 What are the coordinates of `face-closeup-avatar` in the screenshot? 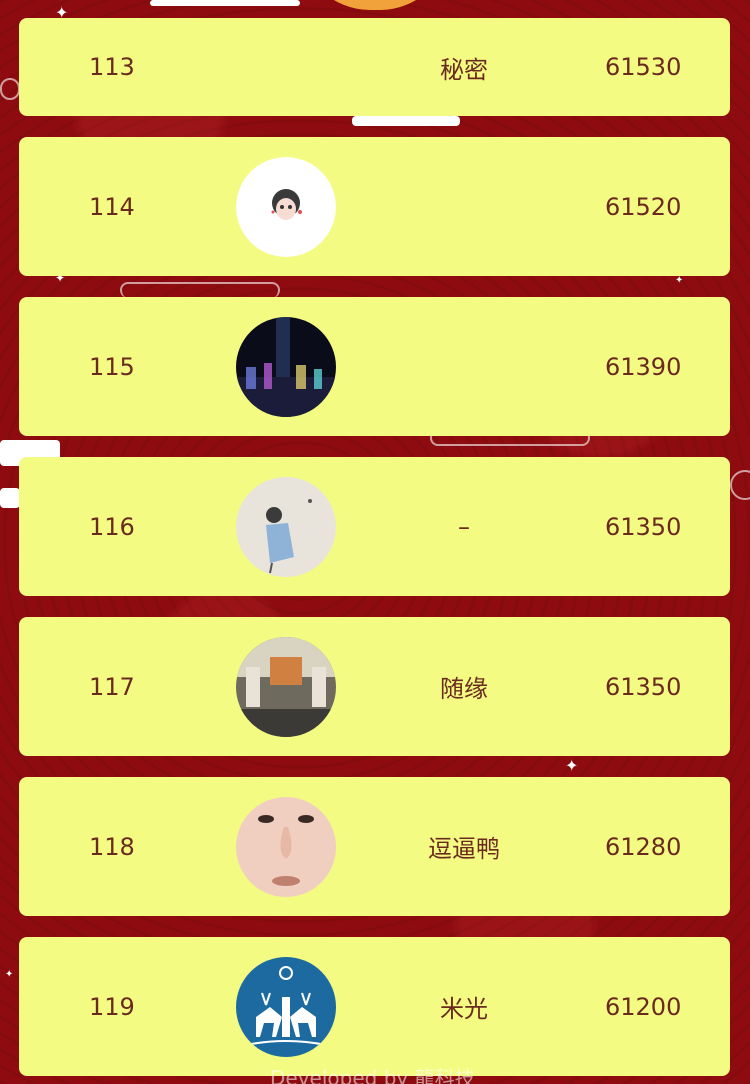 It's located at (286, 846).